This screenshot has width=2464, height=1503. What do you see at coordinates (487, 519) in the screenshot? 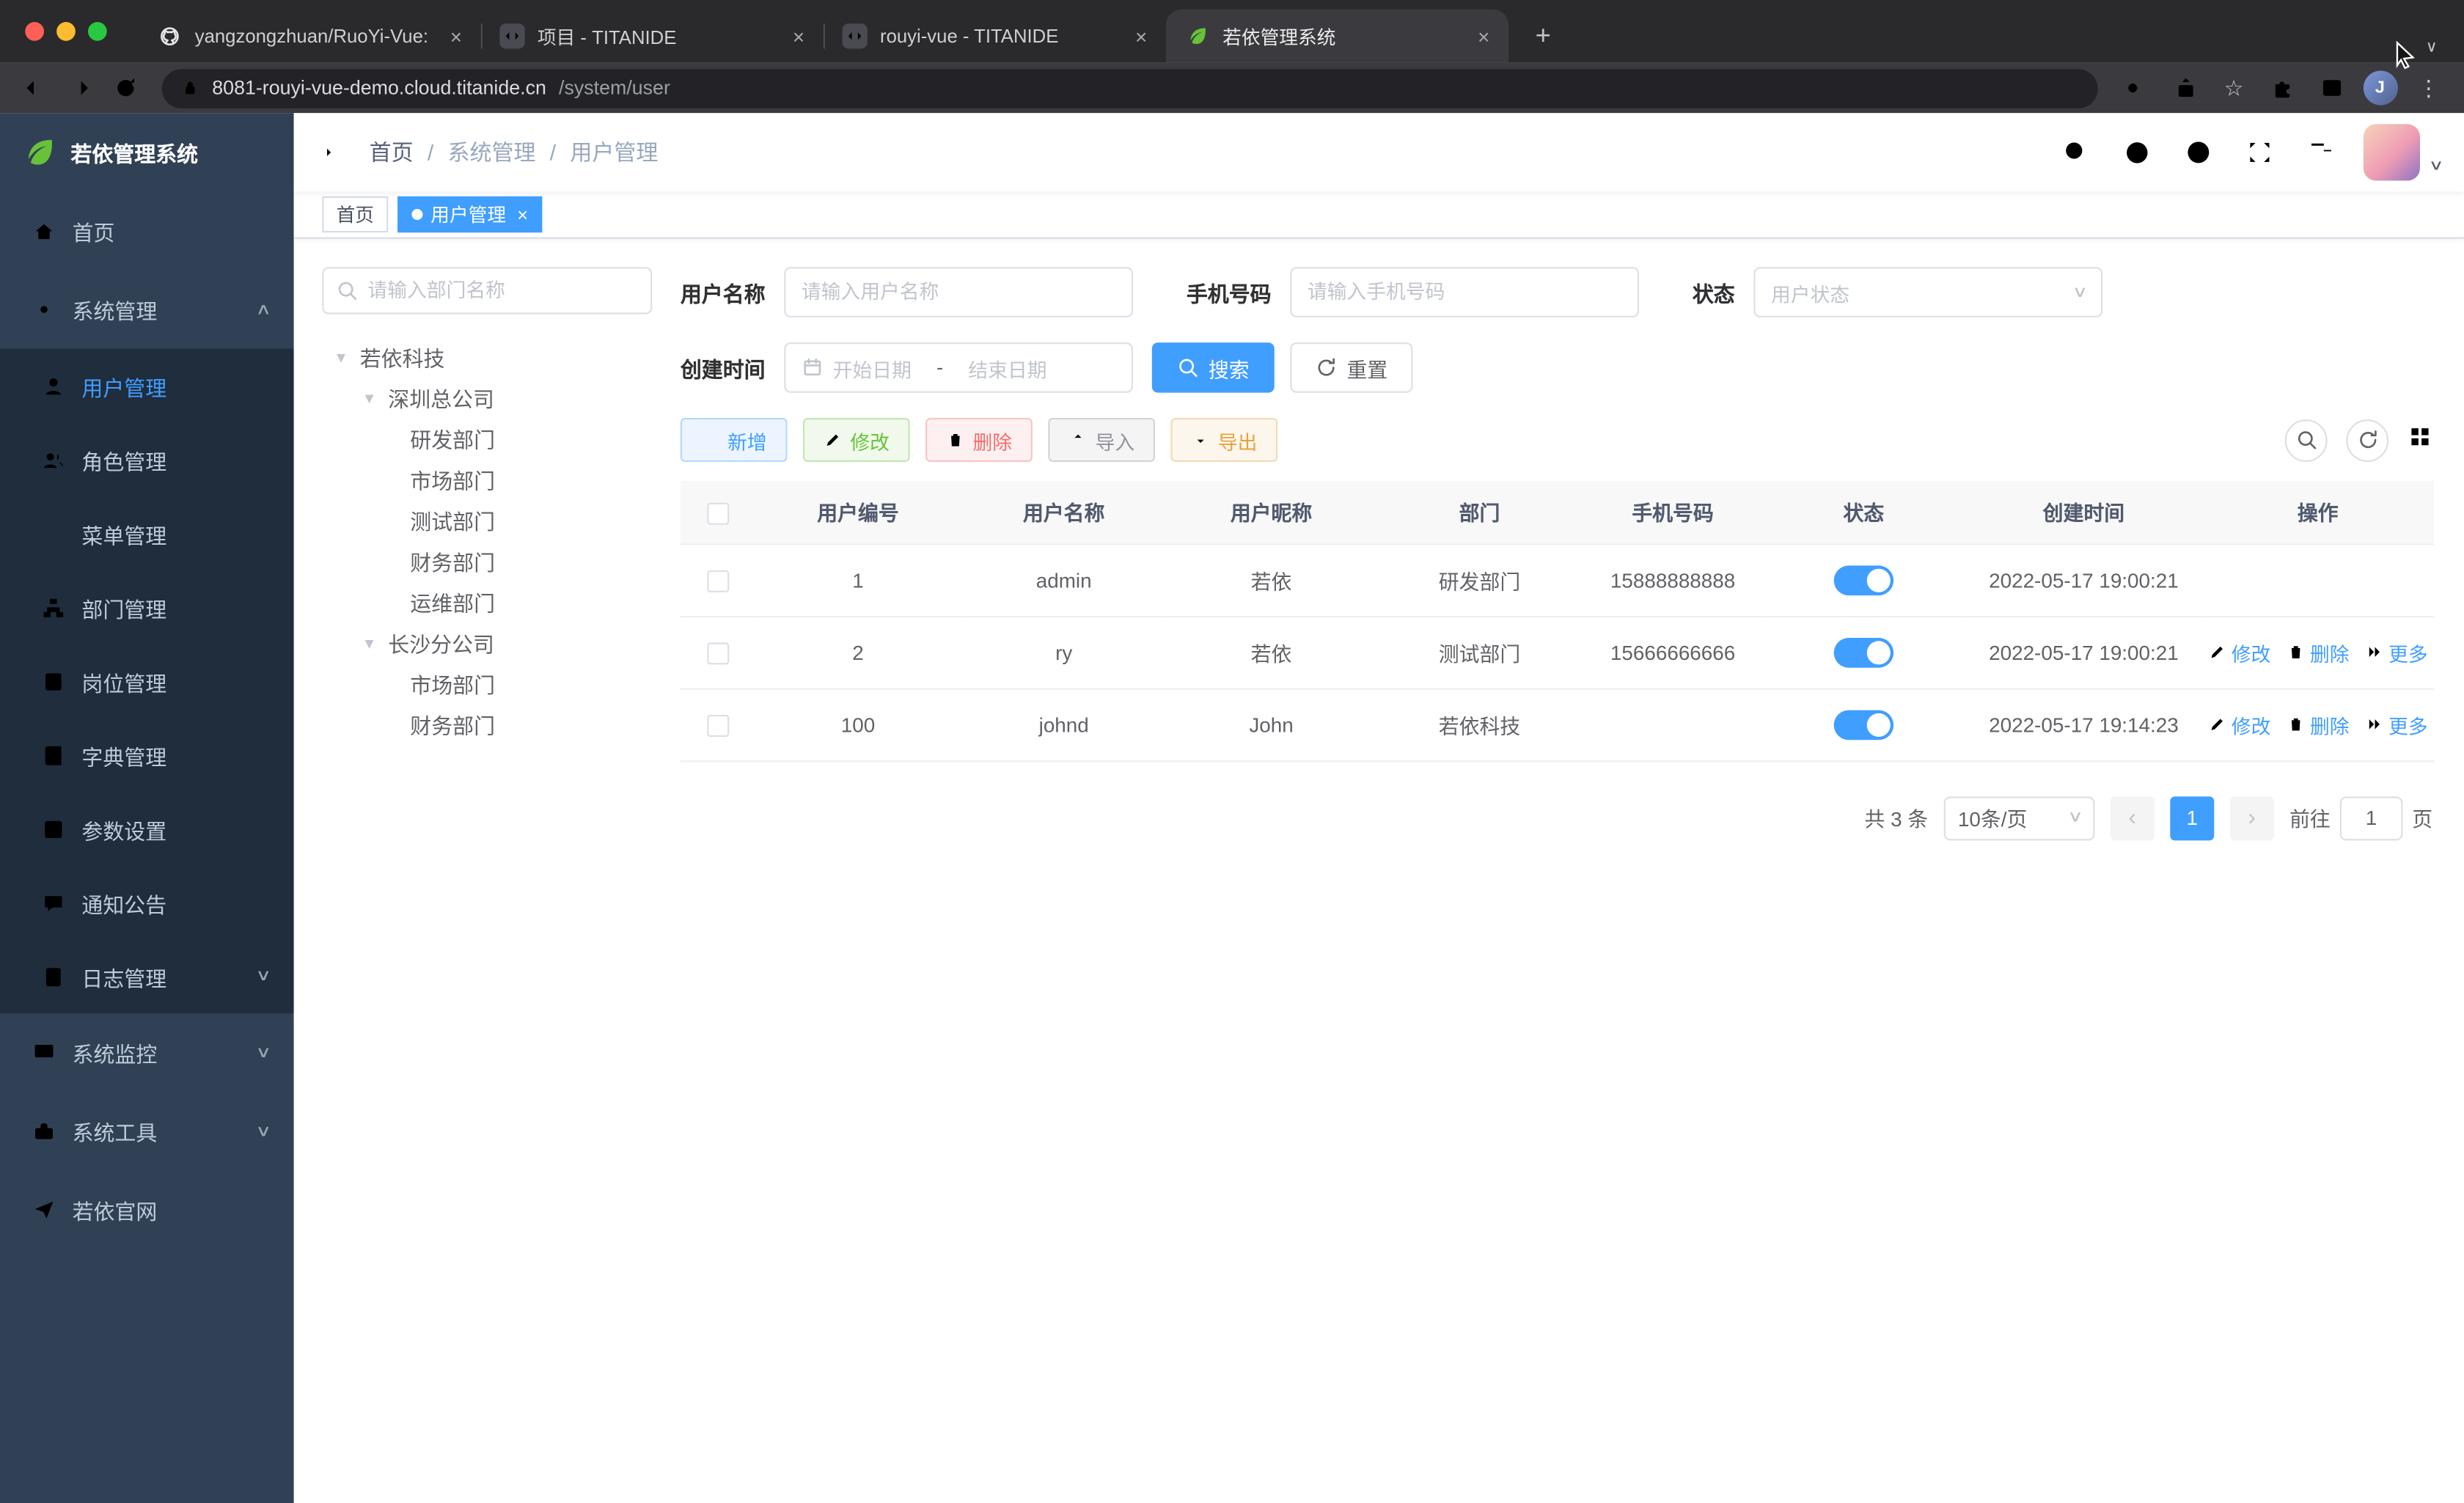
I see `tree-node: 测试部门` at bounding box center [487, 519].